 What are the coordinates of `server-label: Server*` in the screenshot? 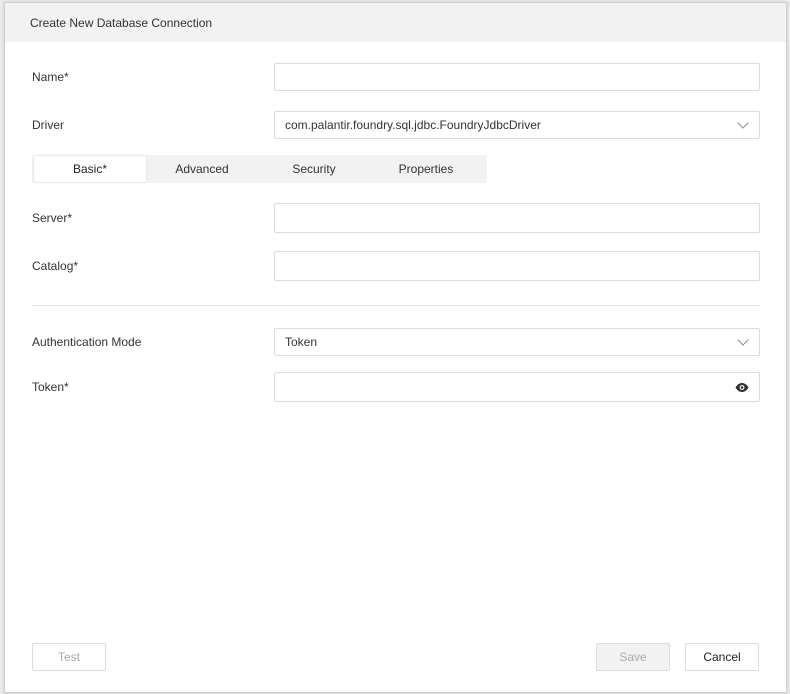 It's located at (52, 218).